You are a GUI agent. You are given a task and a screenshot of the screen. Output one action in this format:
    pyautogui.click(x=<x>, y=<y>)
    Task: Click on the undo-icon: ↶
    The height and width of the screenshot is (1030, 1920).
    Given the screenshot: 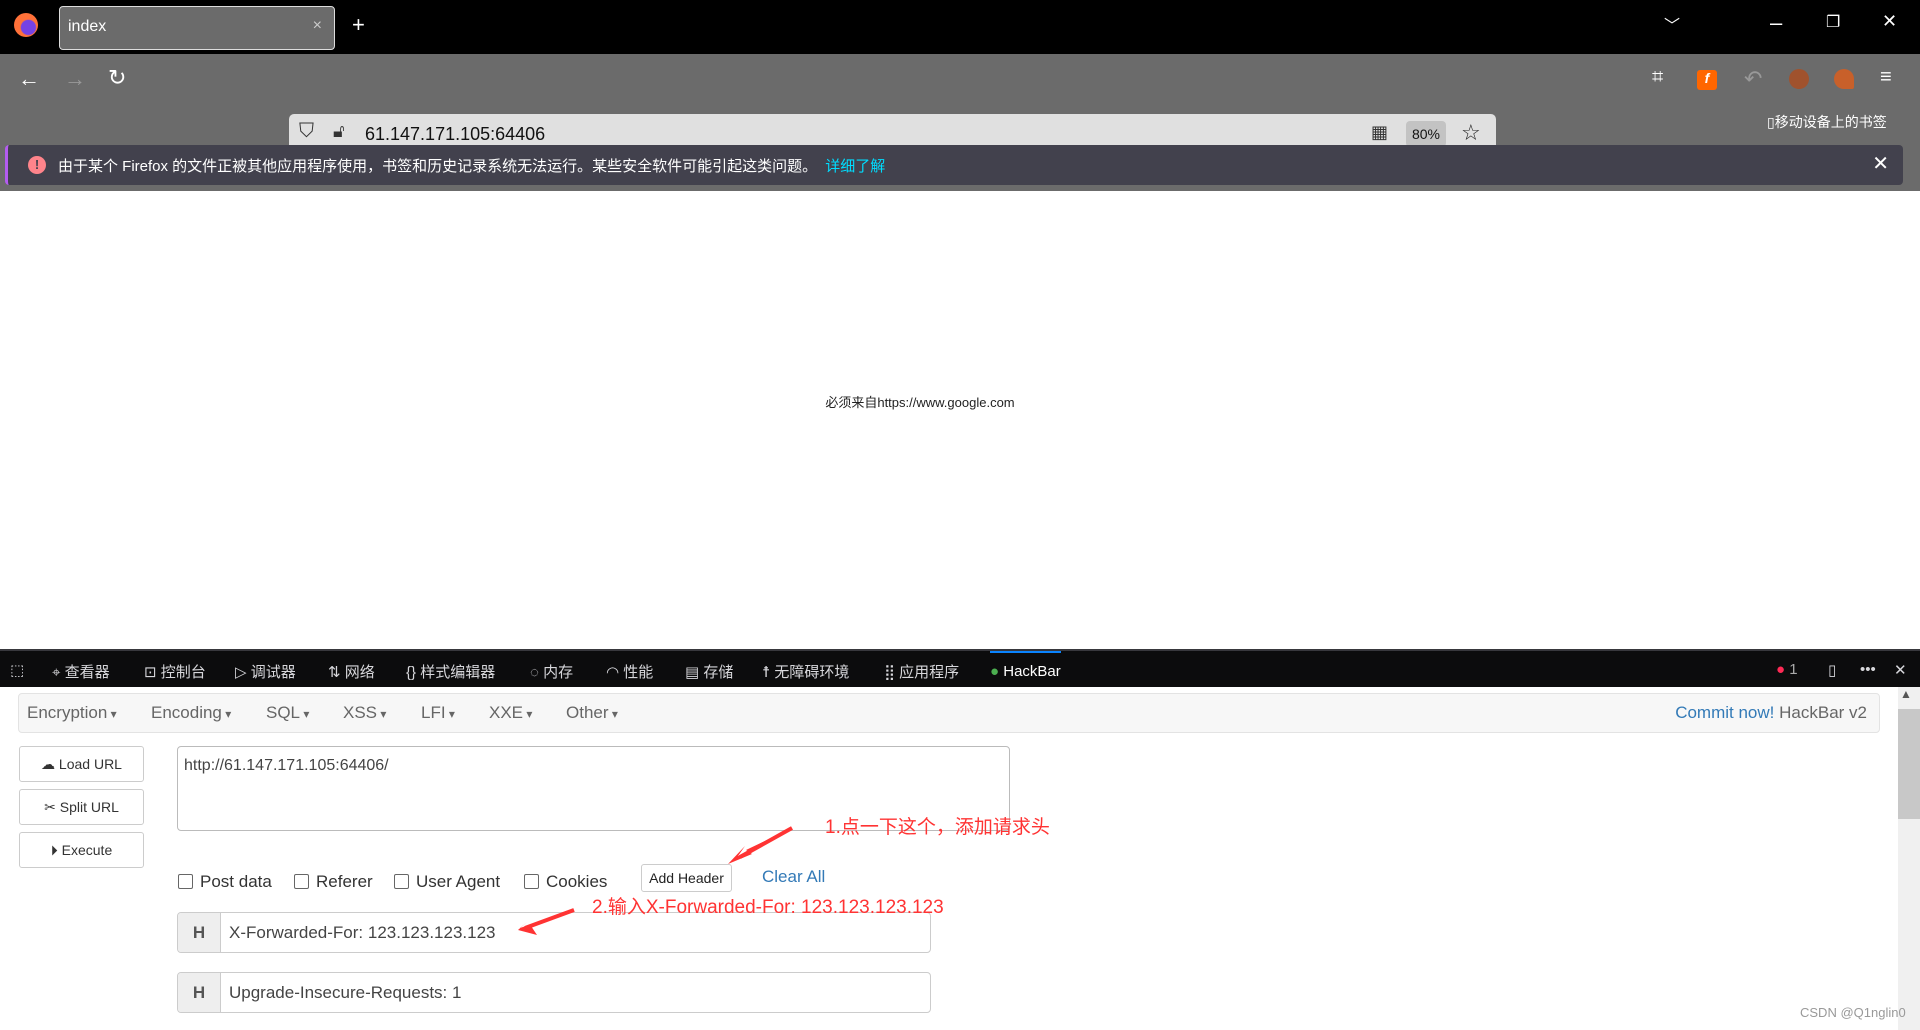 What is the action you would take?
    pyautogui.click(x=1753, y=79)
    